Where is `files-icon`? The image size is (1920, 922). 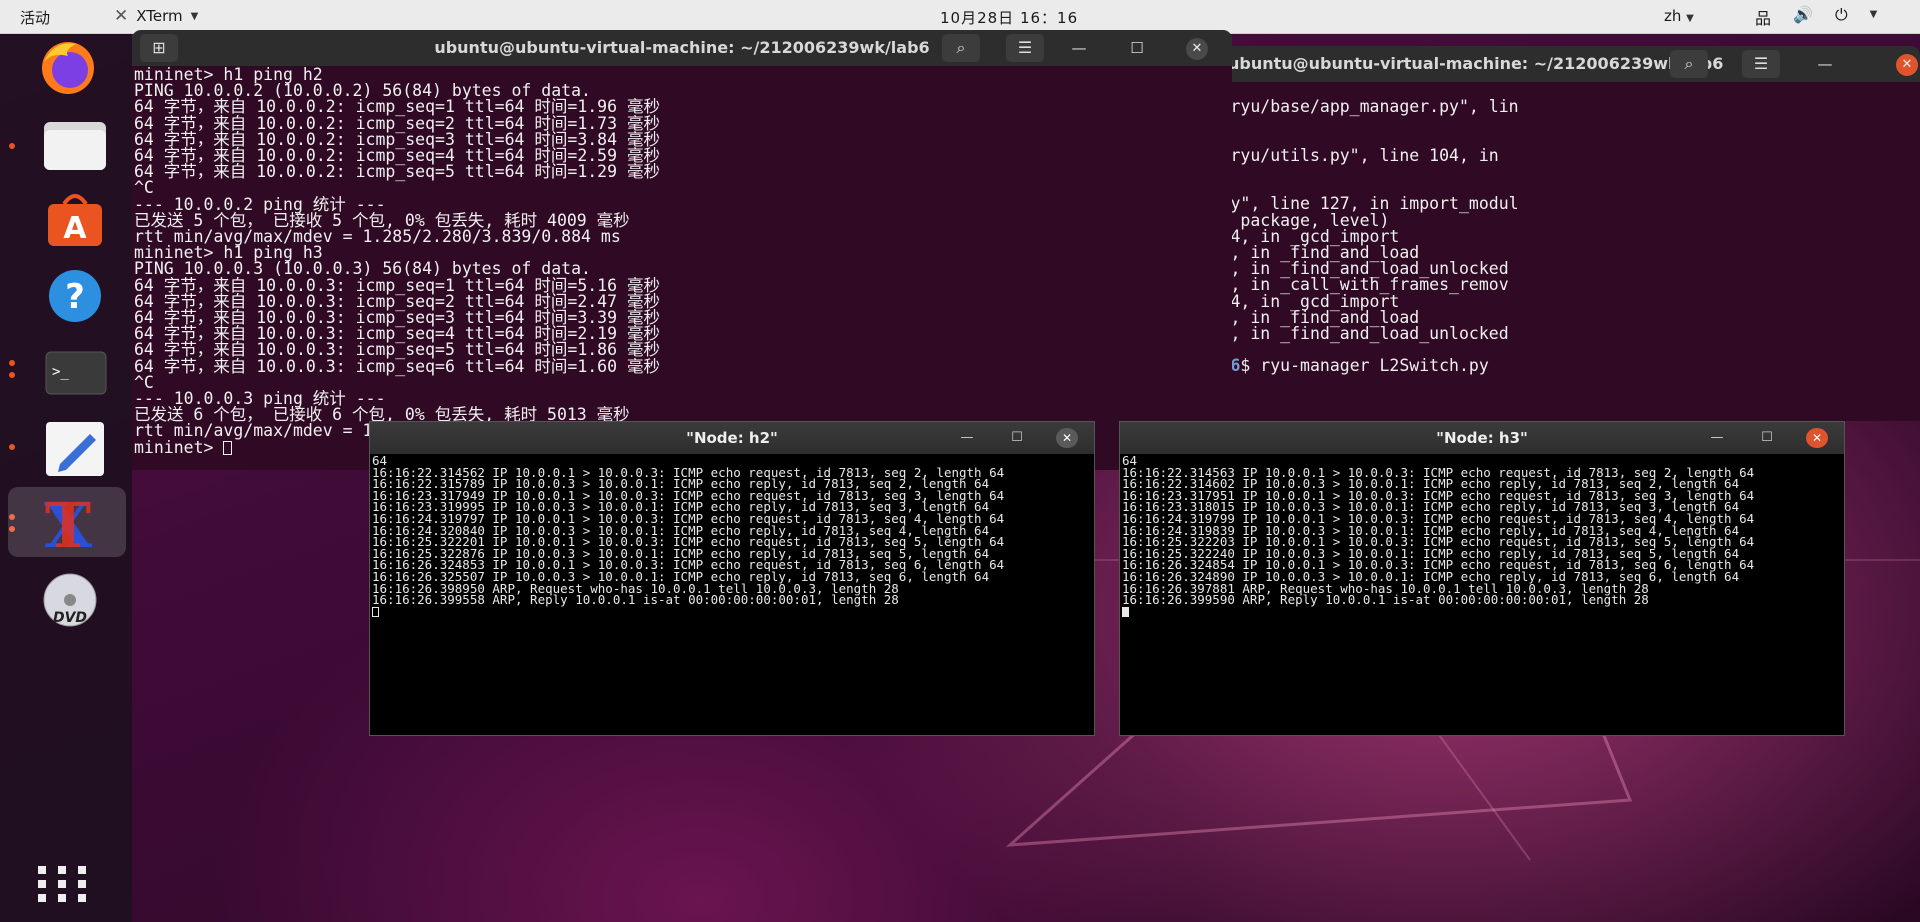
files-icon is located at coordinates (75, 146).